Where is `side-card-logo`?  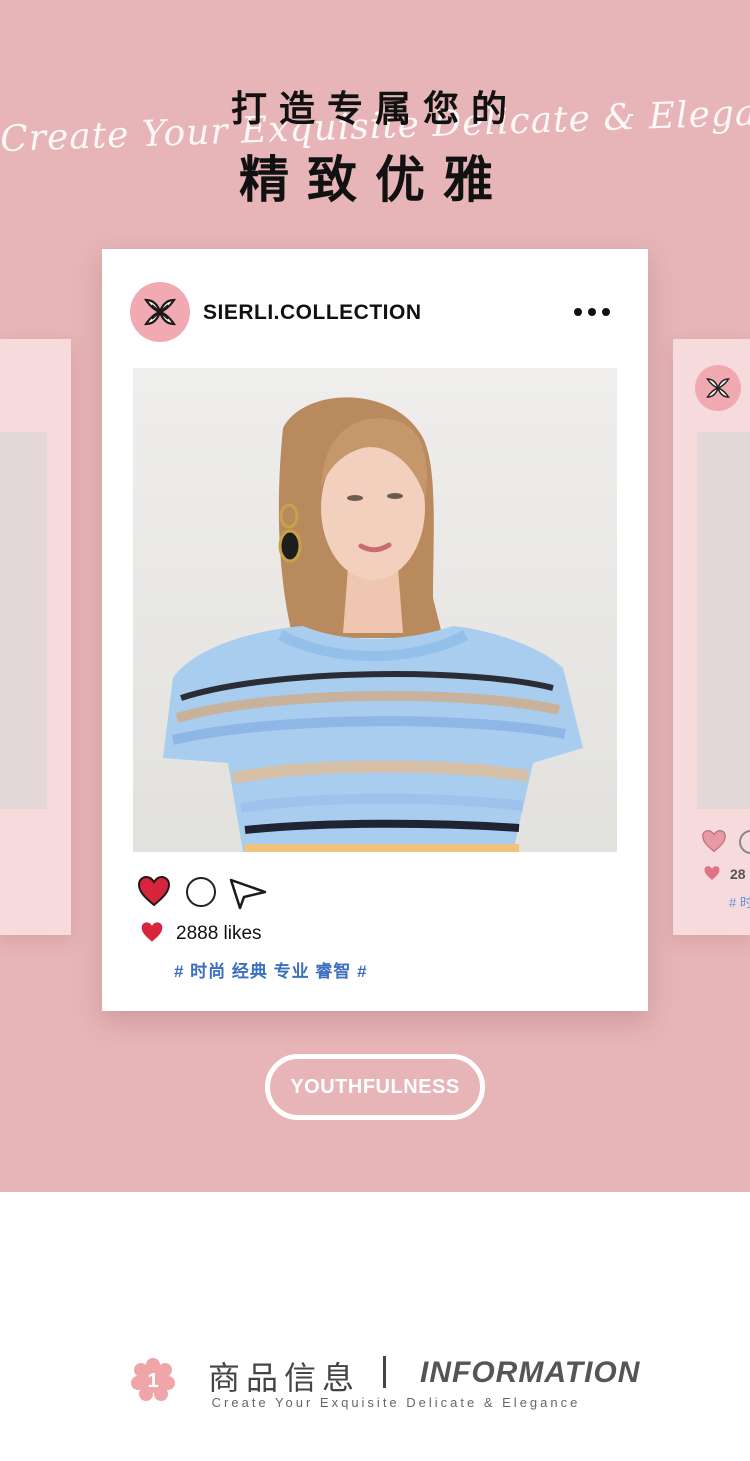
side-card-logo is located at coordinates (718, 388).